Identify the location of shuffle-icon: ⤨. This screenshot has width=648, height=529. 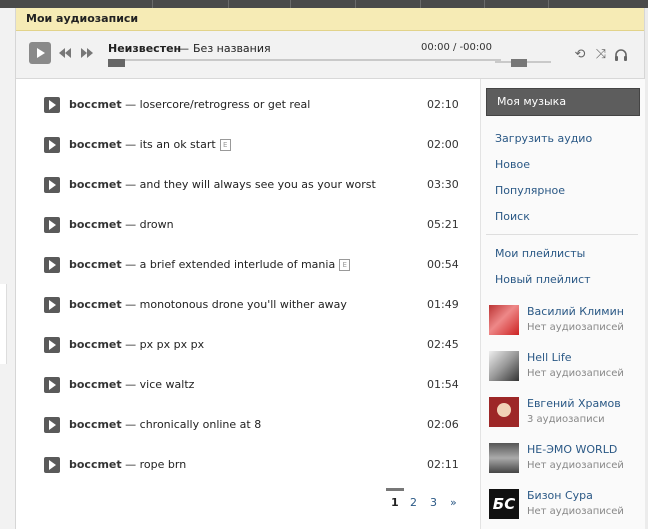
(601, 55).